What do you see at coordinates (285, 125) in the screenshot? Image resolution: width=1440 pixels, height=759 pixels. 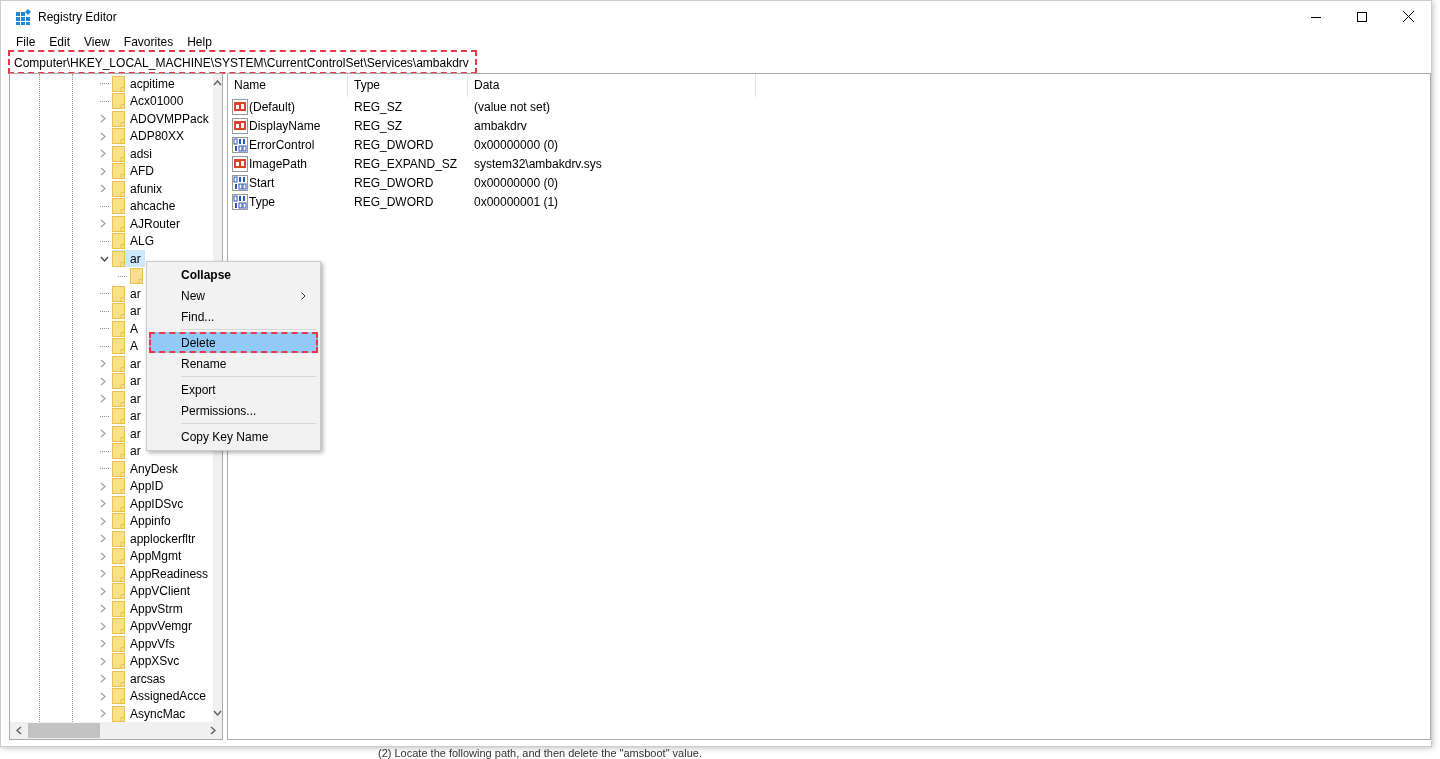 I see `value-name: DisplayName` at bounding box center [285, 125].